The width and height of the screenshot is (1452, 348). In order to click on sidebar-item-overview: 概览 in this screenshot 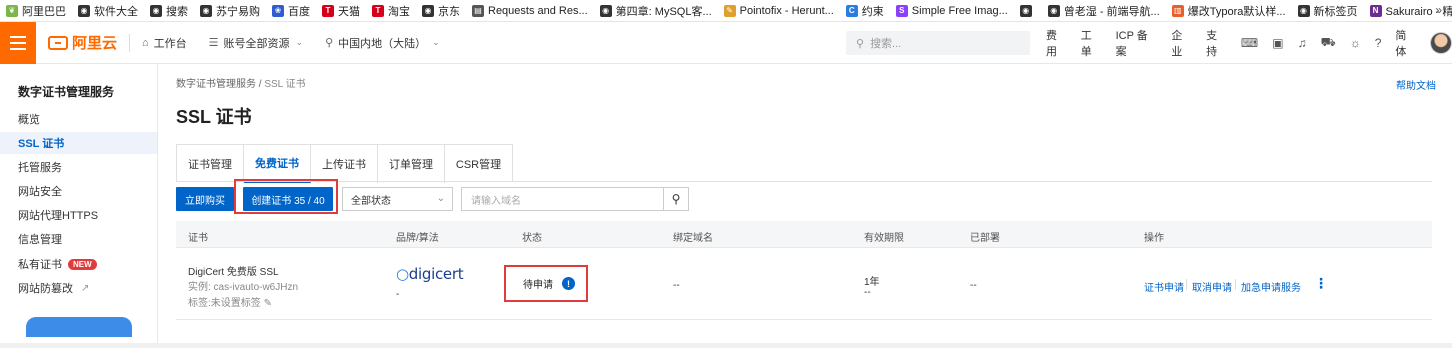, I will do `click(78, 119)`.